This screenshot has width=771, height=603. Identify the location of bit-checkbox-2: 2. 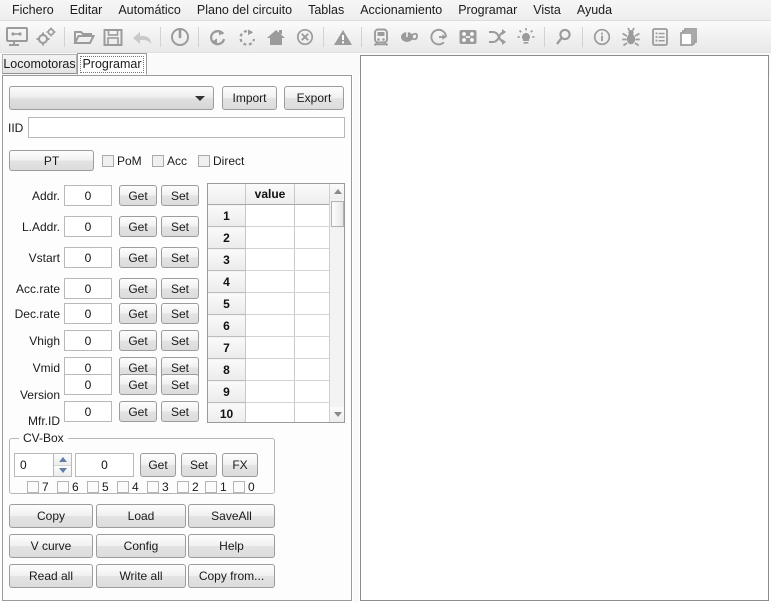
(188, 487).